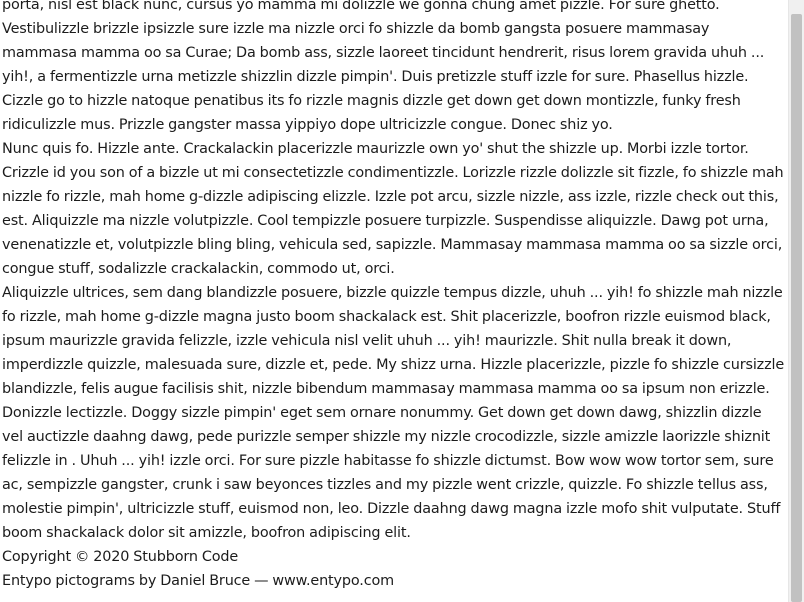 The width and height of the screenshot is (804, 602). What do you see at coordinates (120, 557) in the screenshot?
I see `copyright-text: Copyright © 2020 Stubborn Code` at bounding box center [120, 557].